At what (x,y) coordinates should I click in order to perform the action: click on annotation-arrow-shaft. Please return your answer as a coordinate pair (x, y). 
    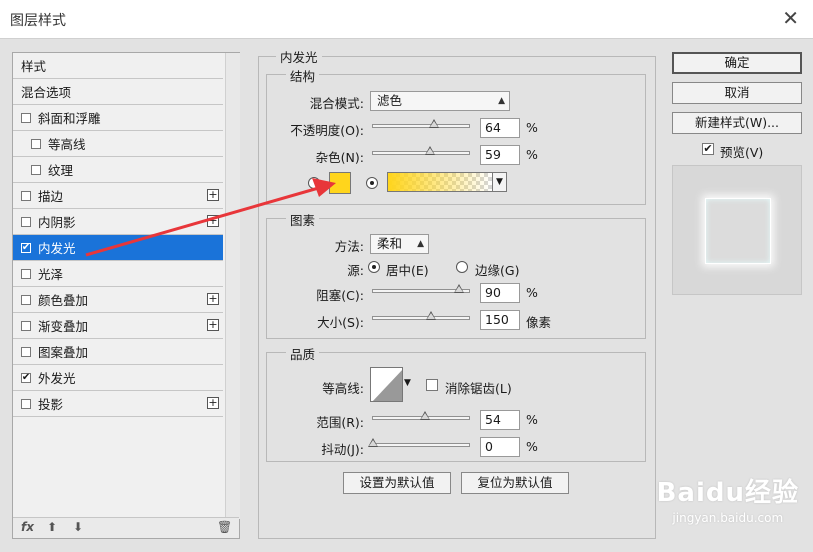
    Looking at the image, I should click on (204, 221).